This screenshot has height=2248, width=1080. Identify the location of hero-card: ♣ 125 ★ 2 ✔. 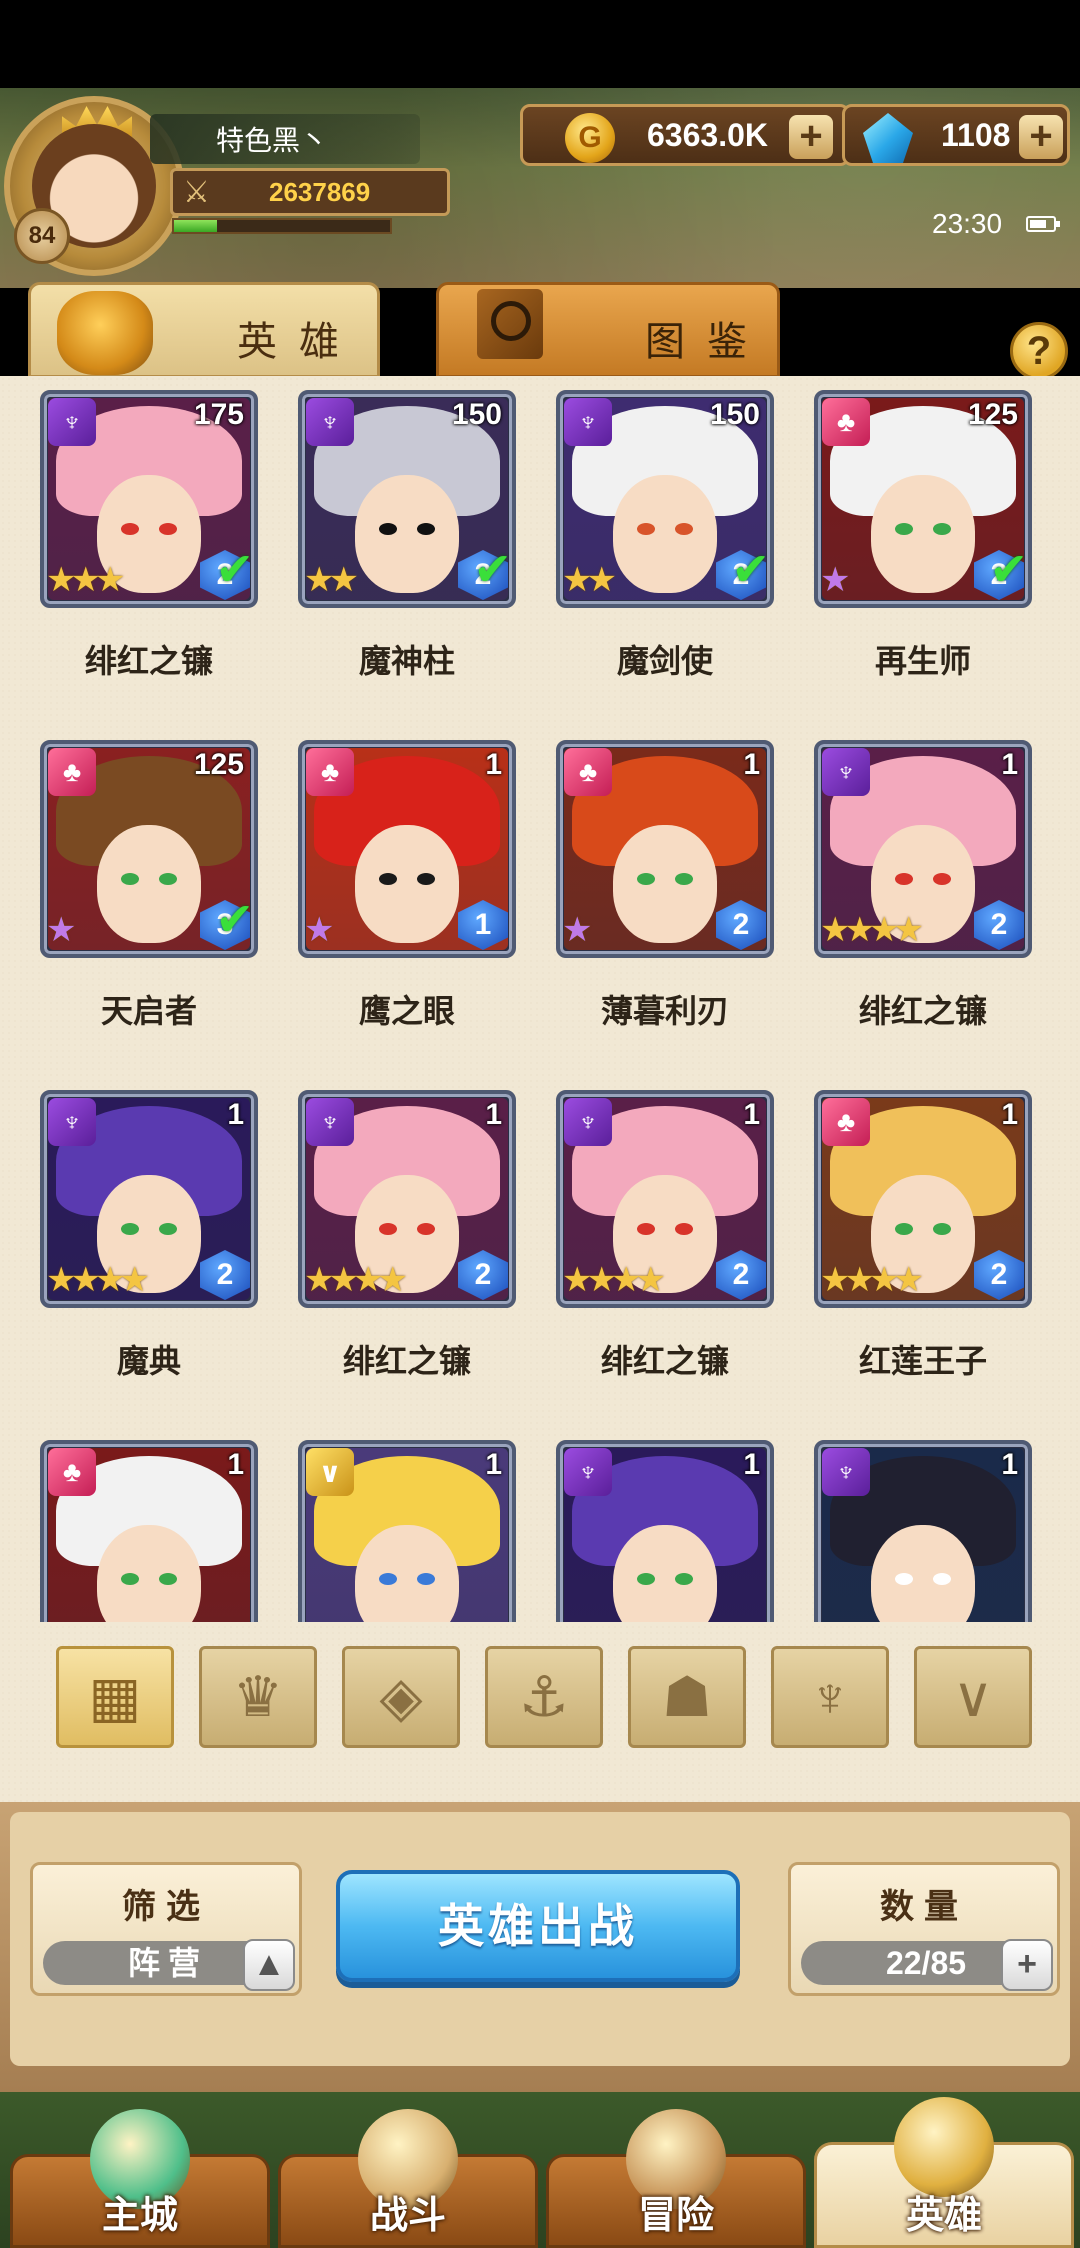
(923, 499).